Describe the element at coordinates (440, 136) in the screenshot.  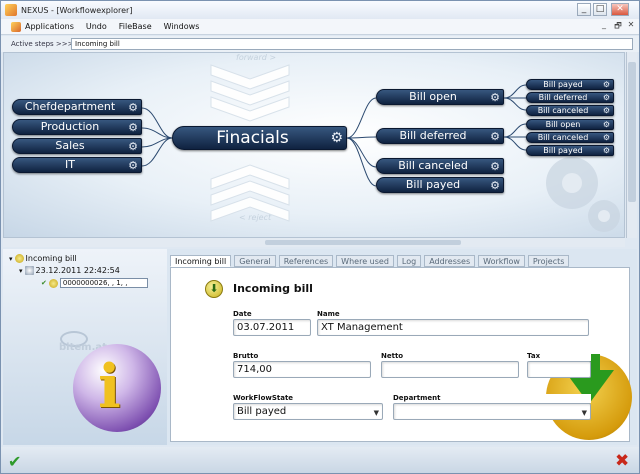
I see `node-bill-deferred: Bill deferred ⚙` at that location.